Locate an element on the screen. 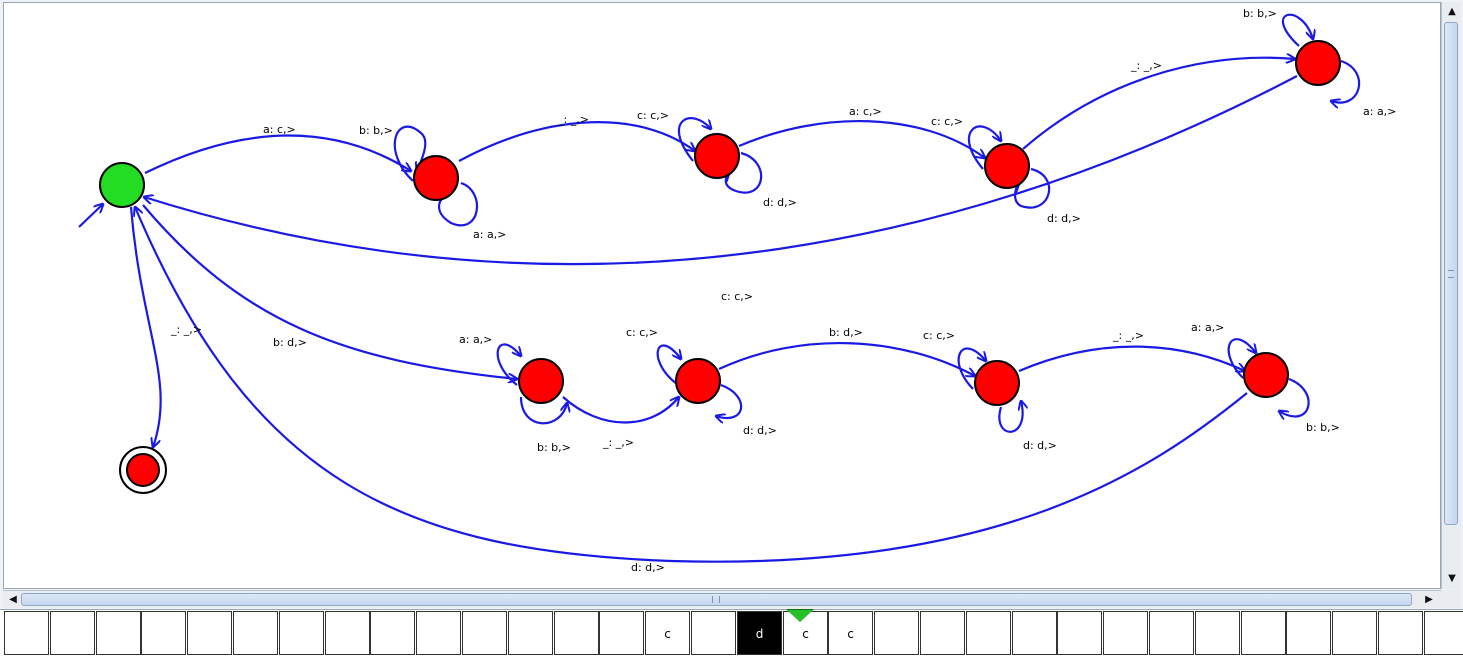 Image resolution: width=1463 pixels, height=656 pixels. scroll-down-icon: ▼ is located at coordinates (1452, 579).